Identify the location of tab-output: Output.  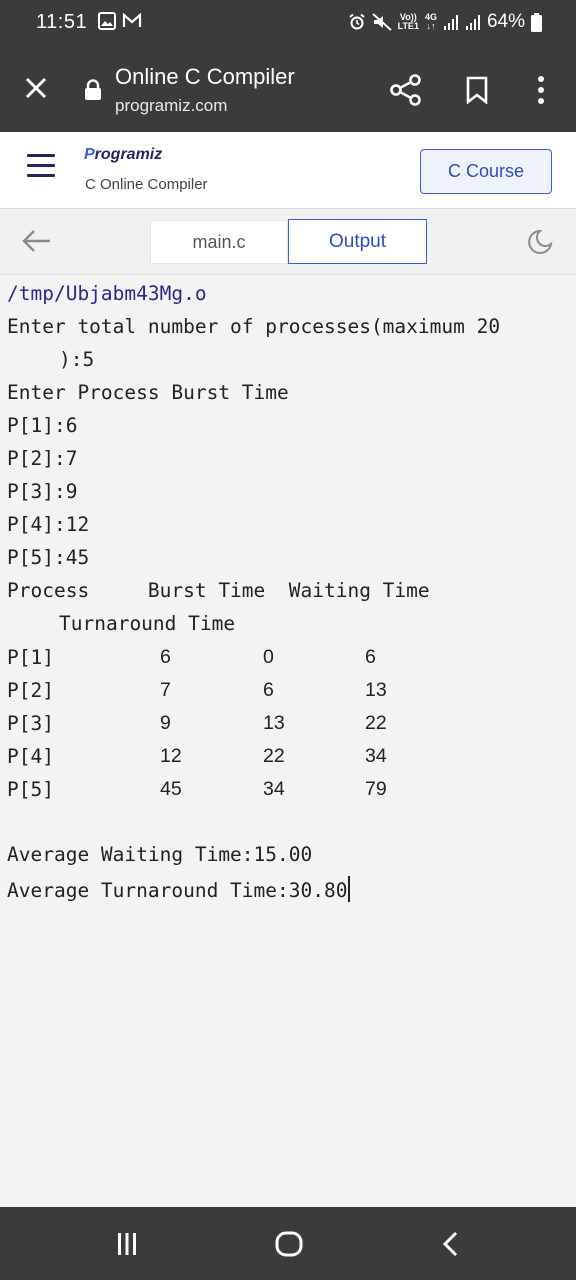
(357, 241).